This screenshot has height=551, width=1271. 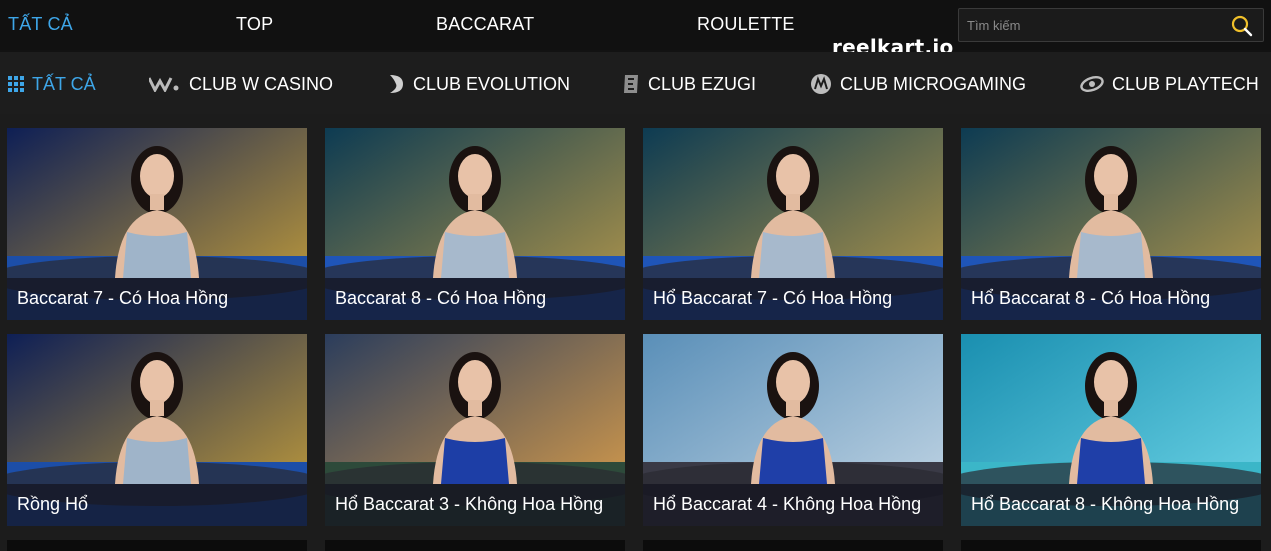 I want to click on top-navigation: TẤT CẢ TOP BACCARAT ROULETTE, so click(x=635, y=25).